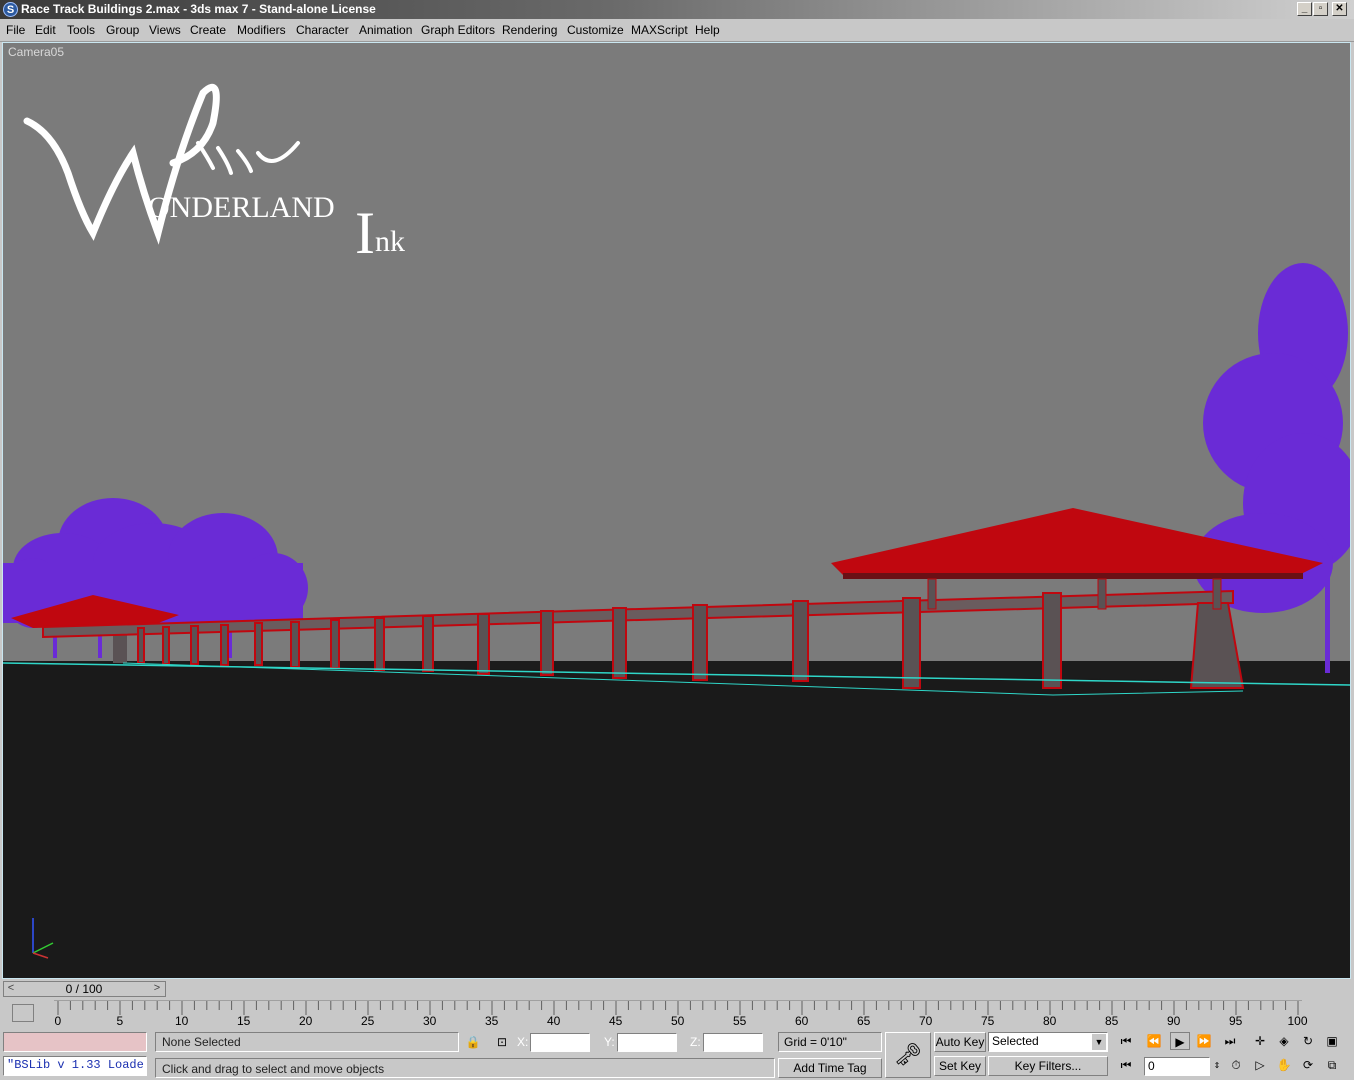  I want to click on key-mode-value: Selected, so click(1015, 1041).